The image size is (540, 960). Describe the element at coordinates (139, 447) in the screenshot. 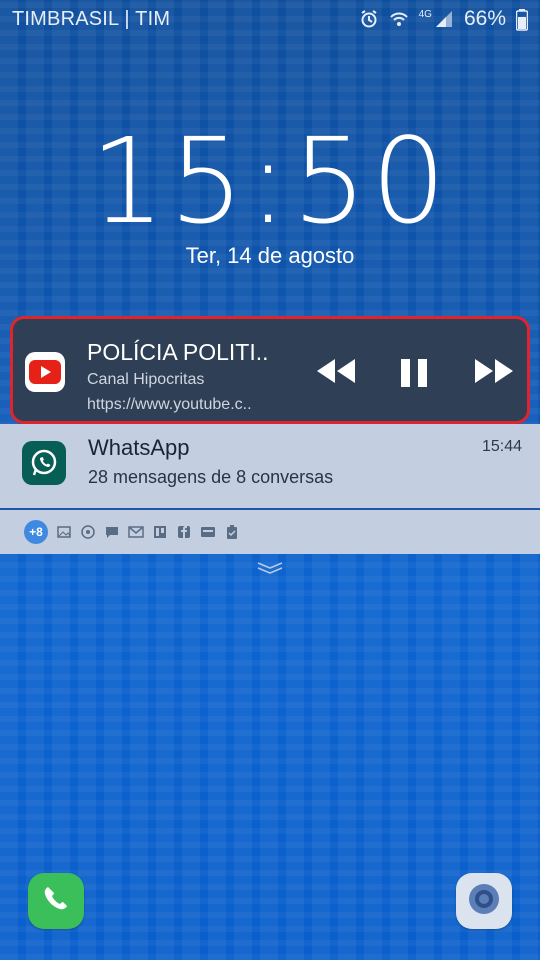

I see `whatsapp-title: WhatsApp` at that location.